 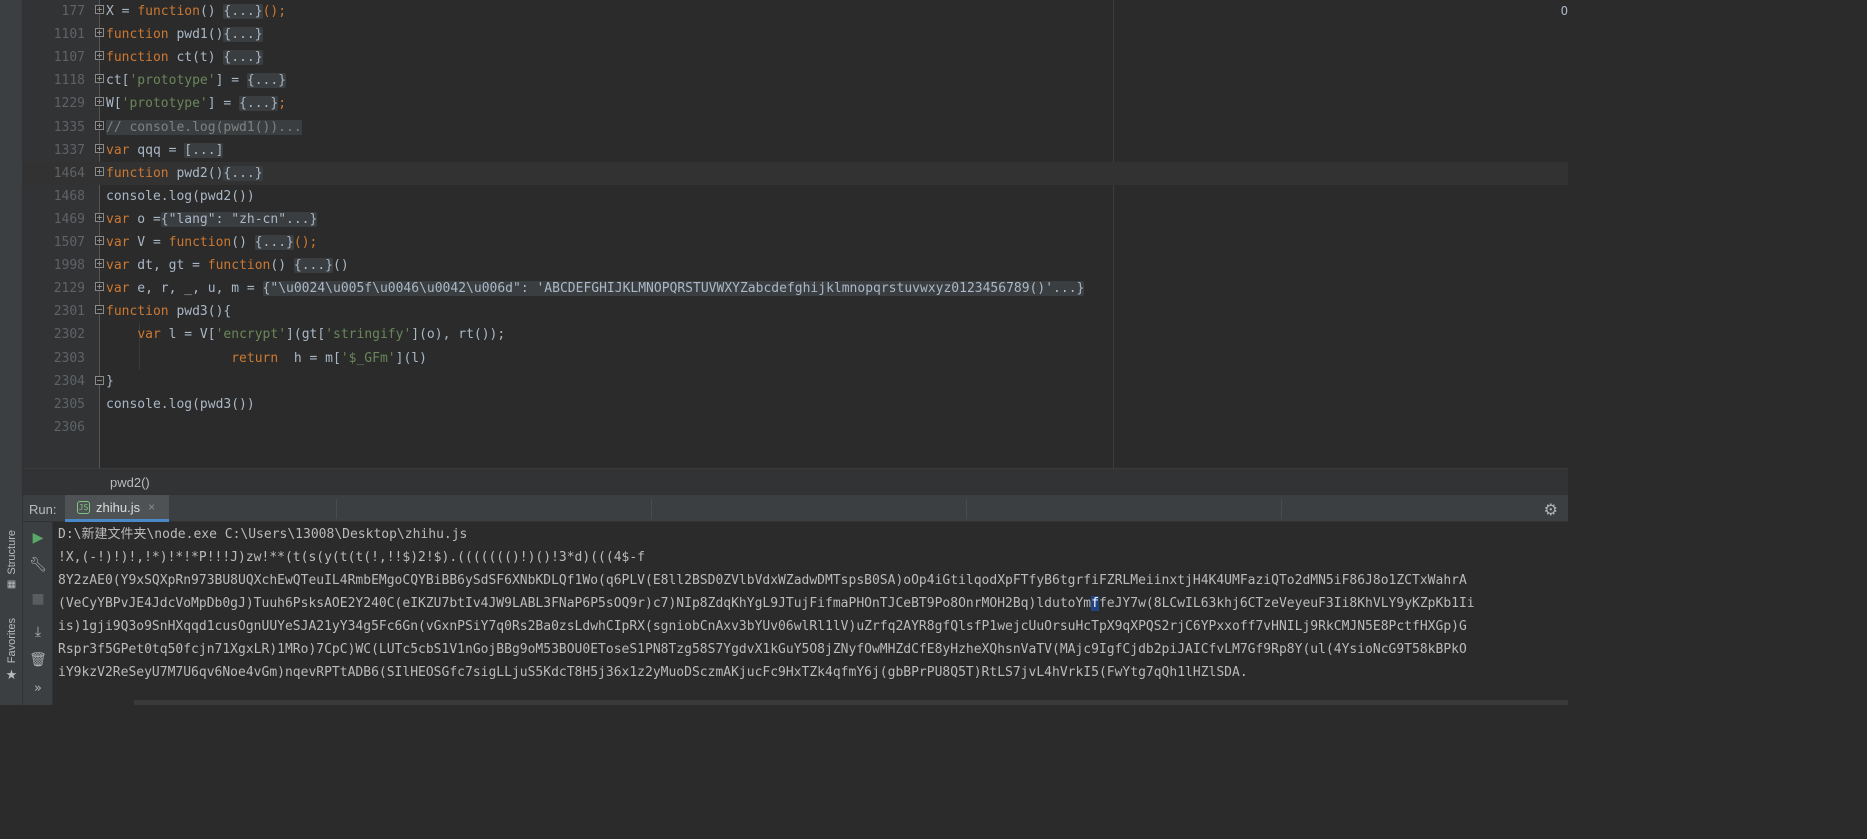 What do you see at coordinates (151, 507) in the screenshot?
I see `close-icon: ×` at bounding box center [151, 507].